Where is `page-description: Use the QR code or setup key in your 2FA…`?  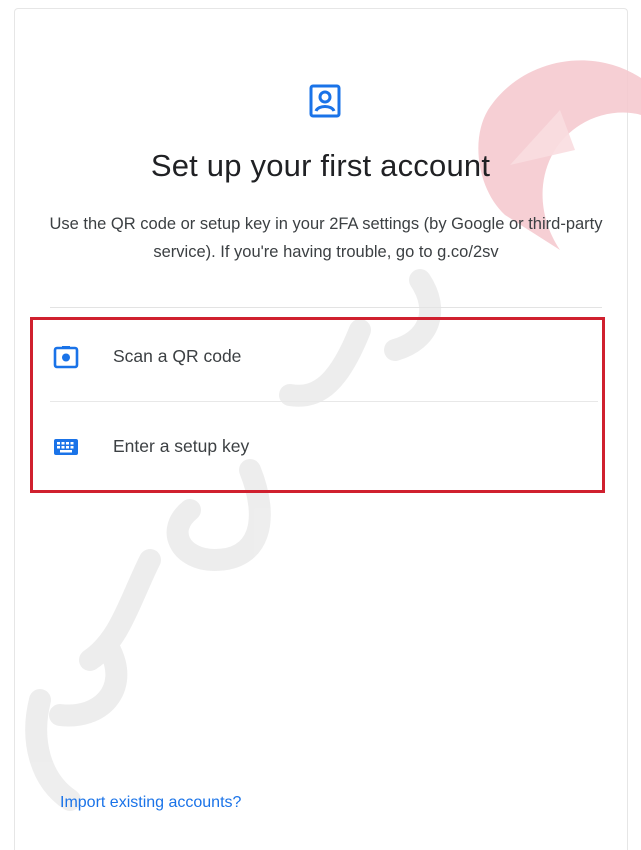 page-description: Use the QR code or setup key in your 2FA… is located at coordinates (326, 238).